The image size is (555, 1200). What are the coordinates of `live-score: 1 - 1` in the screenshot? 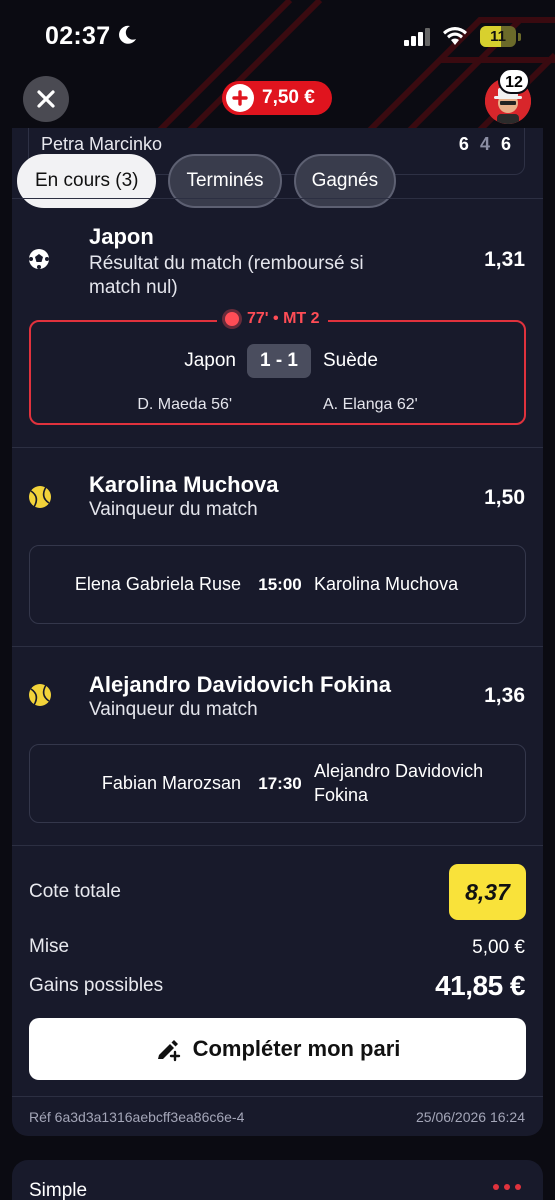 It's located at (279, 361).